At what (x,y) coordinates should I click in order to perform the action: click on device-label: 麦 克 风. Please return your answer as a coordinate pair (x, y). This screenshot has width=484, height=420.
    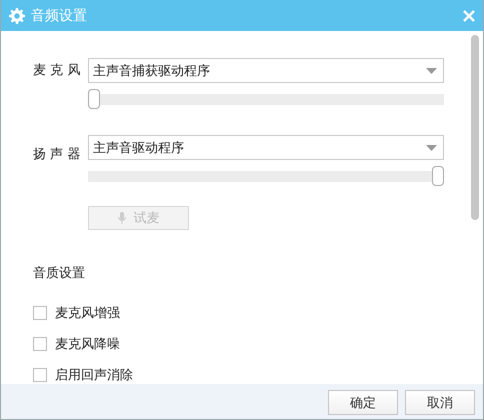
    Looking at the image, I should click on (55, 71).